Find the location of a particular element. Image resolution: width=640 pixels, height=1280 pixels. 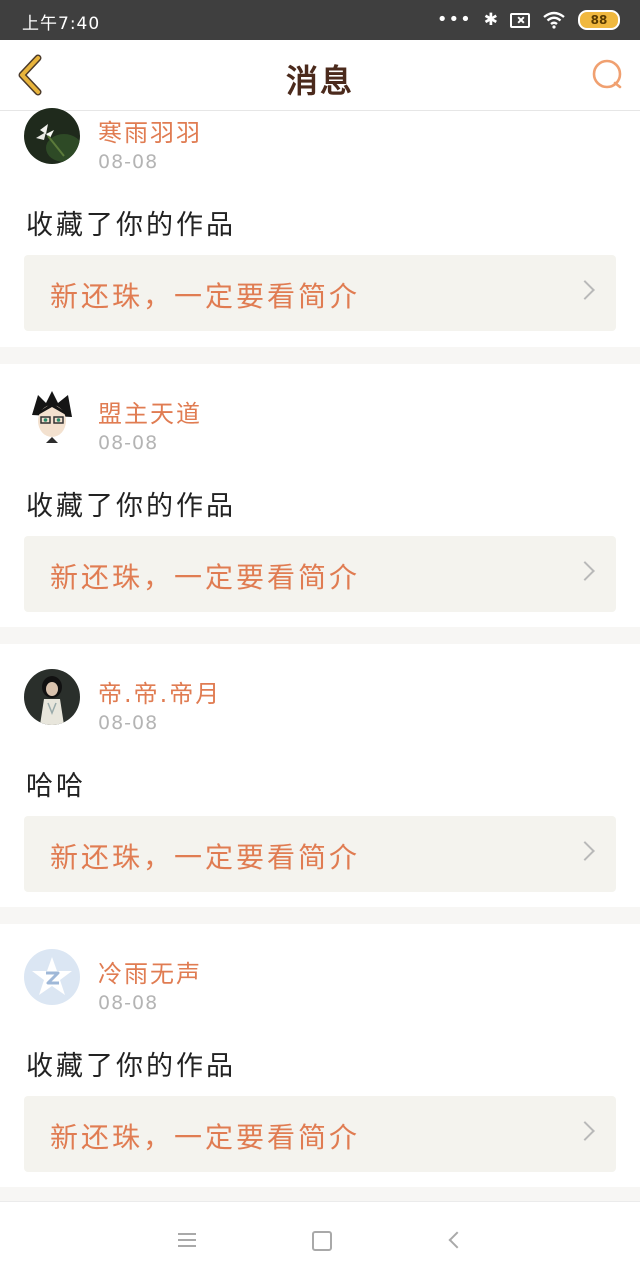

default-qq-avatar-icon is located at coordinates (52, 977).